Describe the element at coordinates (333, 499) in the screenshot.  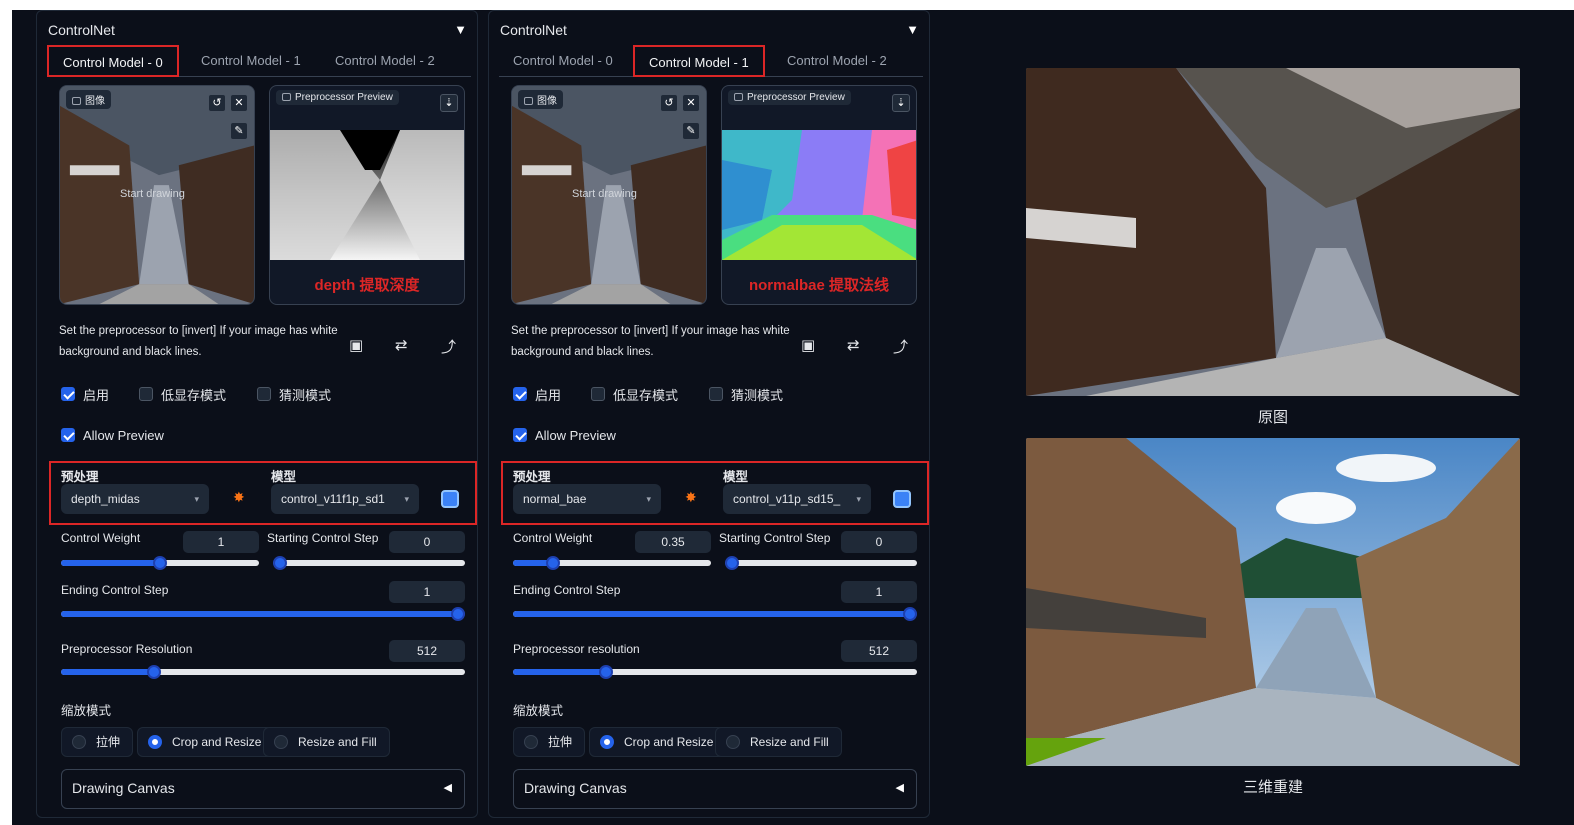
I see `model-value: control_v11f1p_sd1` at that location.